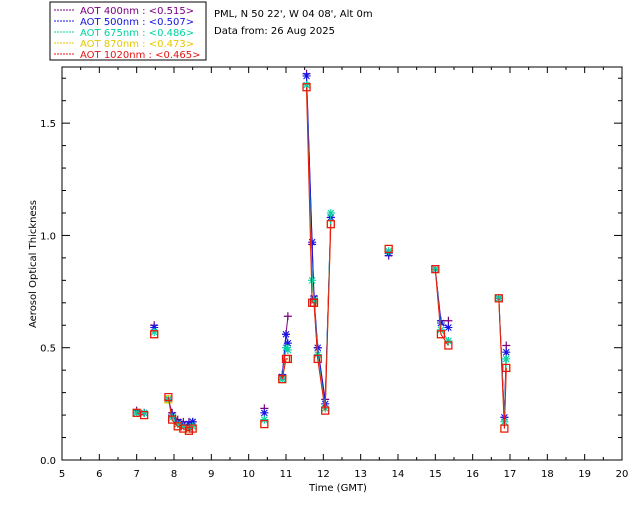 The width and height of the screenshot is (640, 512). I want to click on x-tick-label: 16, so click(472, 474).